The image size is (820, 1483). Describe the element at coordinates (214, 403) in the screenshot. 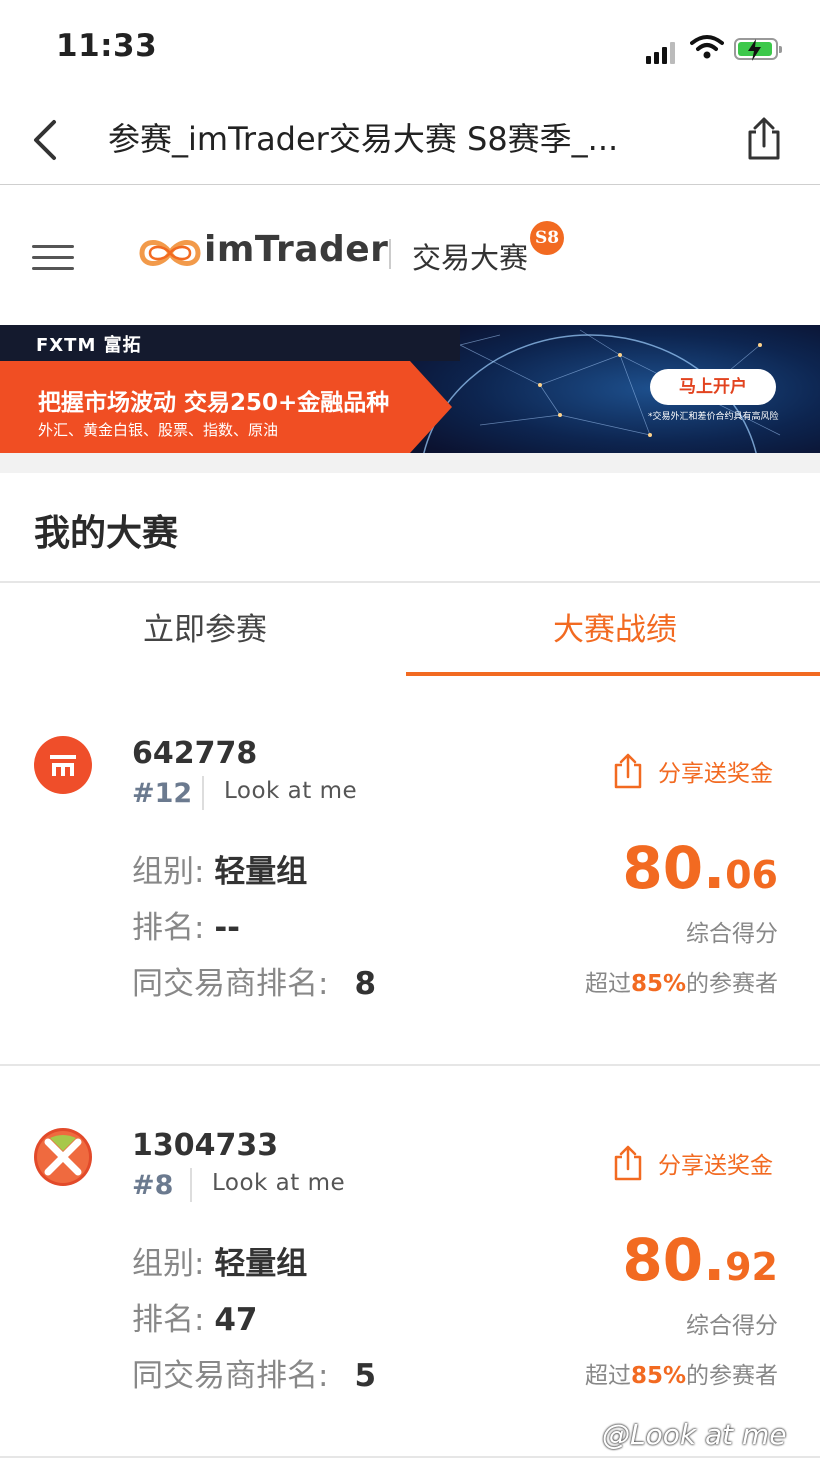

I see `banner-headline: 把握市场波动 交易250+金融品种` at that location.